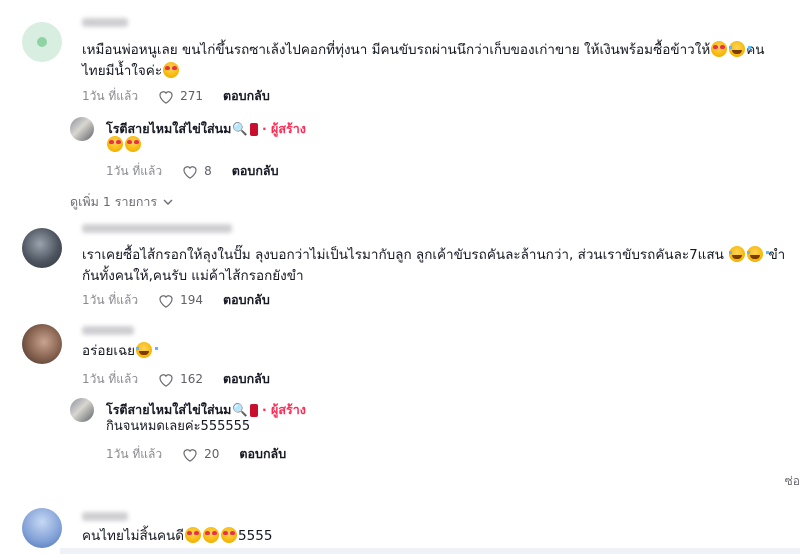  I want to click on hide-replies-link: ซ่อ, so click(792, 481).